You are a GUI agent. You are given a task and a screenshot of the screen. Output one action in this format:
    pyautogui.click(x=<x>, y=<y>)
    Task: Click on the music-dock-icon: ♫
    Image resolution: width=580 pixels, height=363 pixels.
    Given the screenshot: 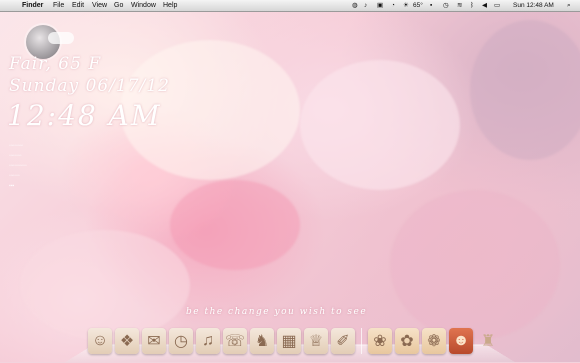 What is the action you would take?
    pyautogui.click(x=208, y=341)
    